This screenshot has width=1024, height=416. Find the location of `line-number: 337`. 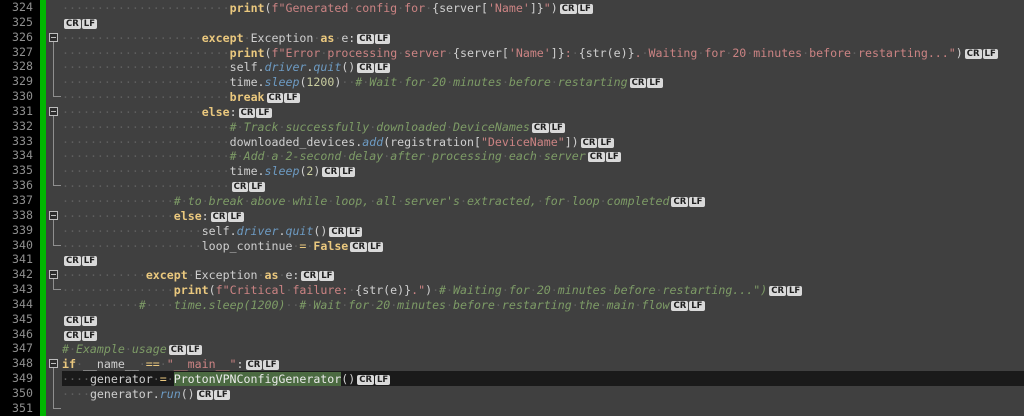

line-number: 337 is located at coordinates (20, 200).